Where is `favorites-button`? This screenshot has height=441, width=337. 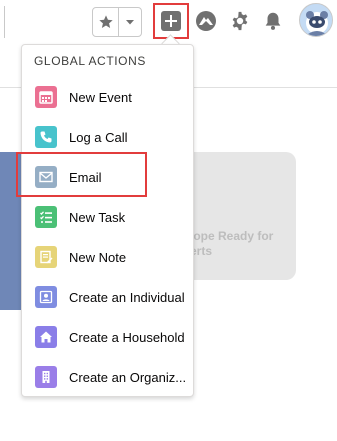 favorites-button is located at coordinates (106, 22).